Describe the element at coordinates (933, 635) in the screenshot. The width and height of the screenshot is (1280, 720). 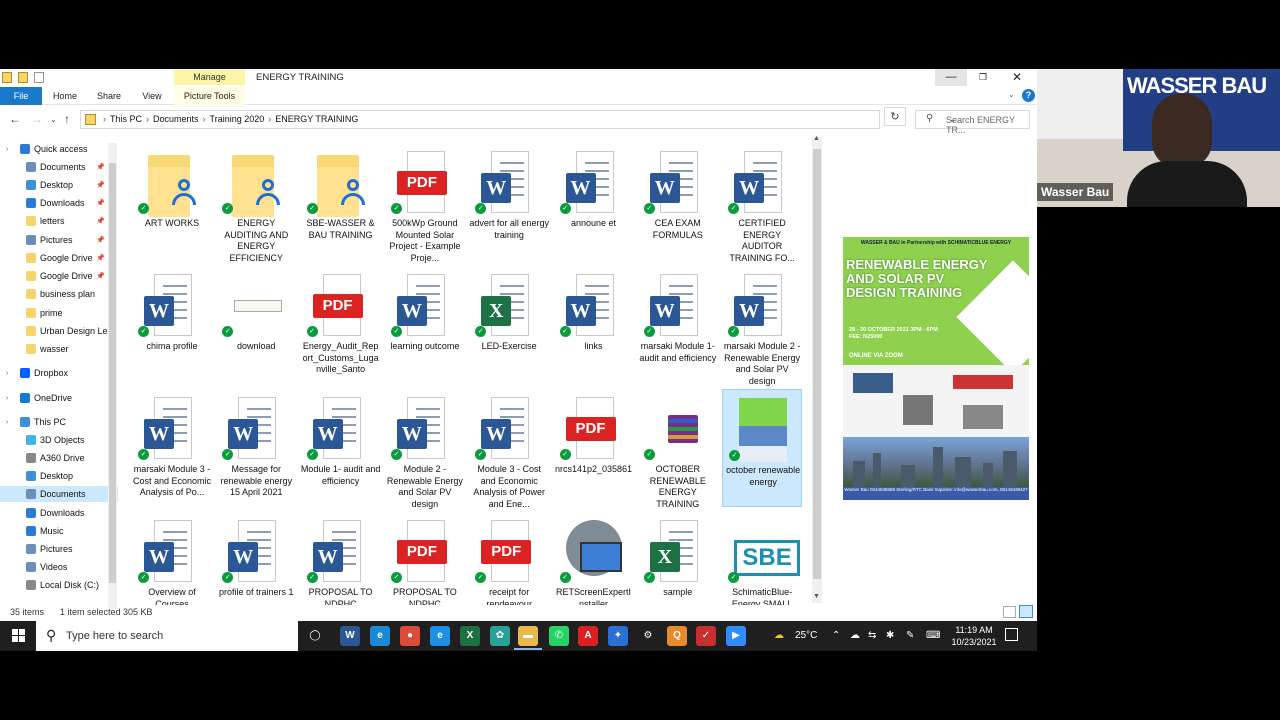
I see `keyboard-icon: ⌨` at that location.